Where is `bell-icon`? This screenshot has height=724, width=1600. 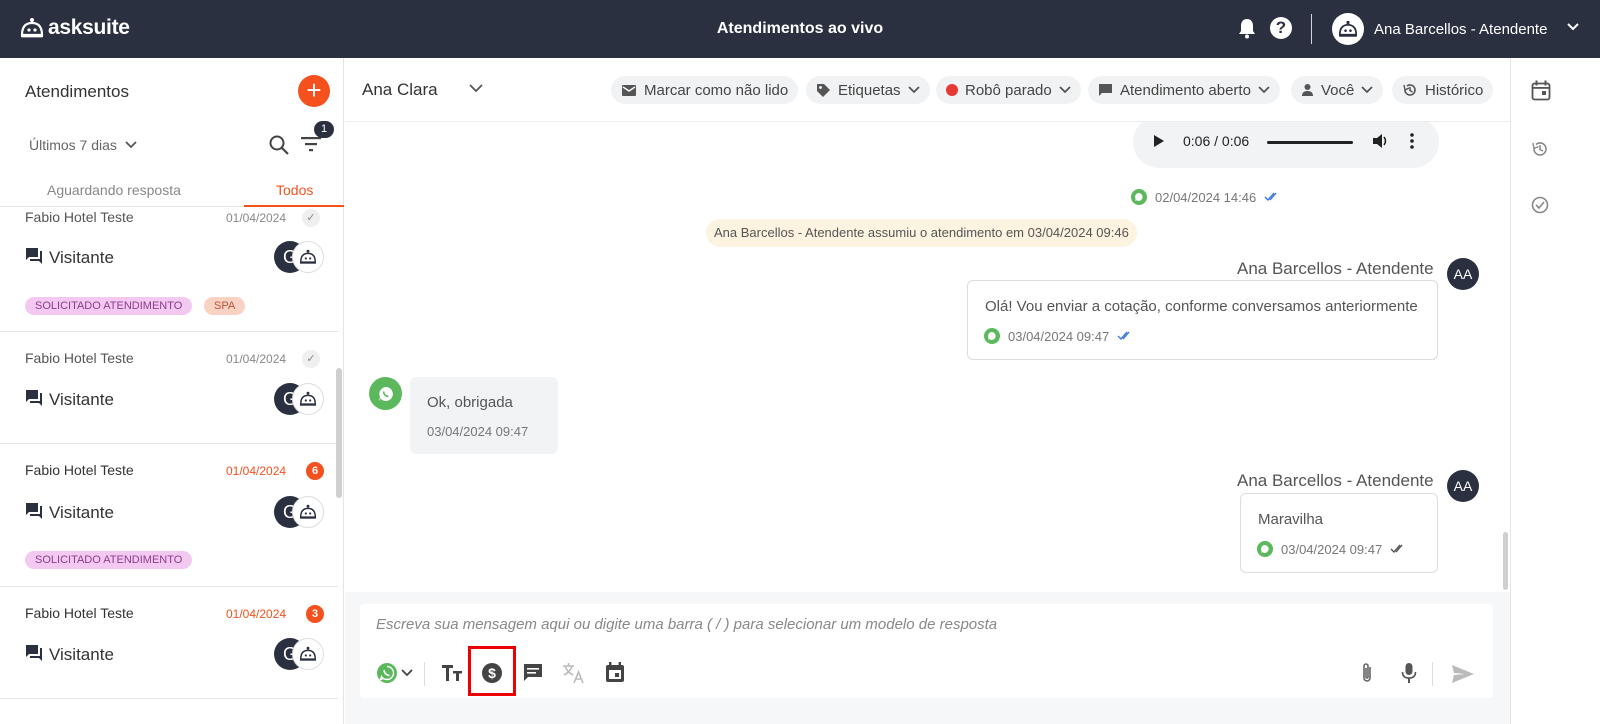 bell-icon is located at coordinates (1247, 28).